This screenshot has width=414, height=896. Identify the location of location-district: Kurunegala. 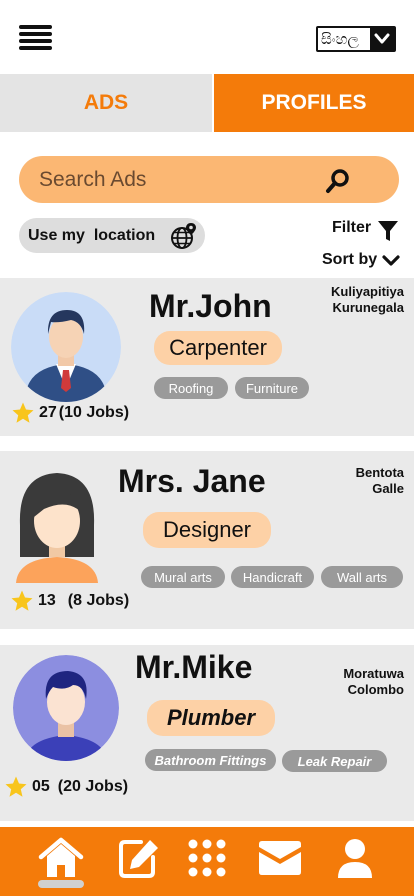
(368, 307).